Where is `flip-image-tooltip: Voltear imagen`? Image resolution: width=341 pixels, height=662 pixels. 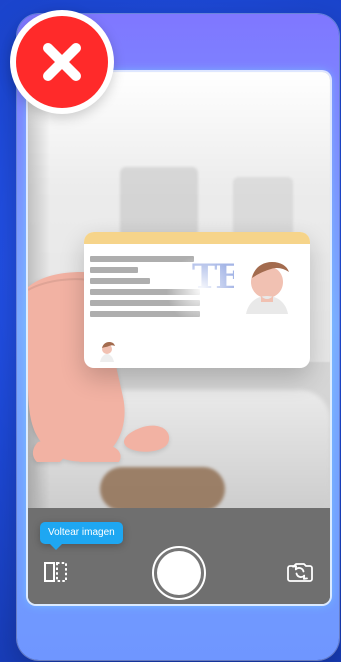
flip-image-tooltip: Voltear imagen is located at coordinates (81, 536).